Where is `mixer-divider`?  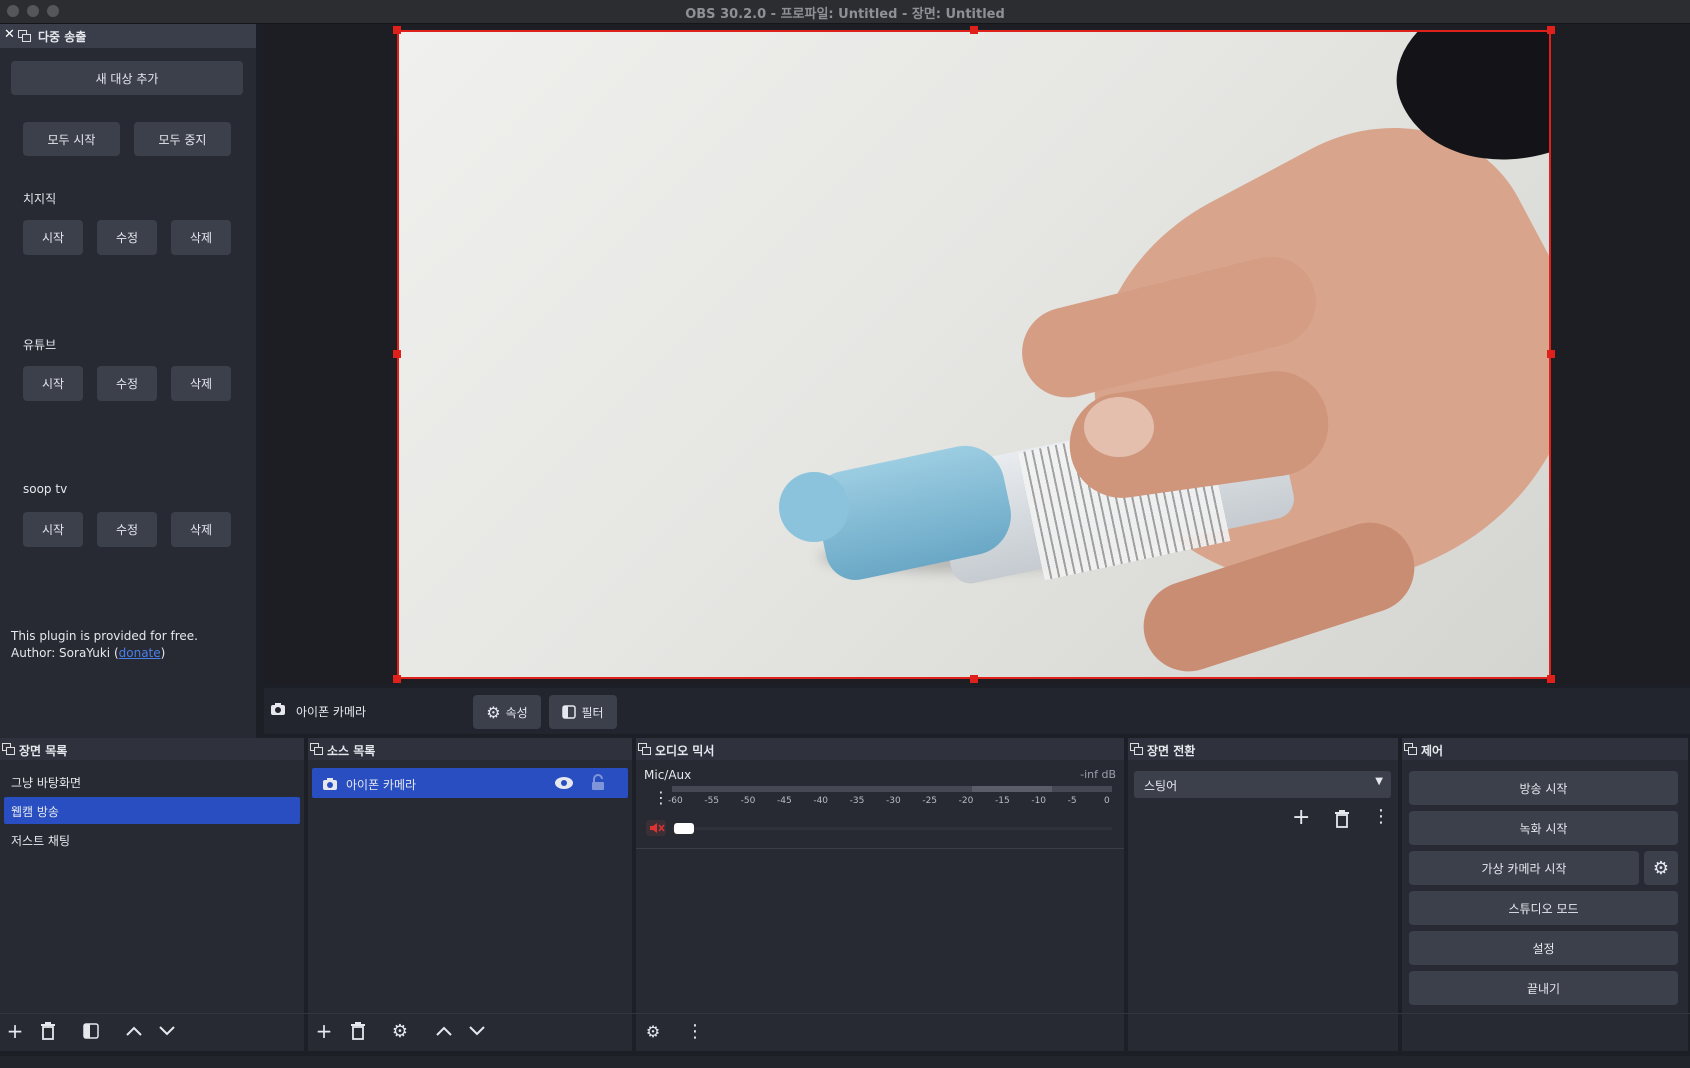
mixer-divider is located at coordinates (880, 848).